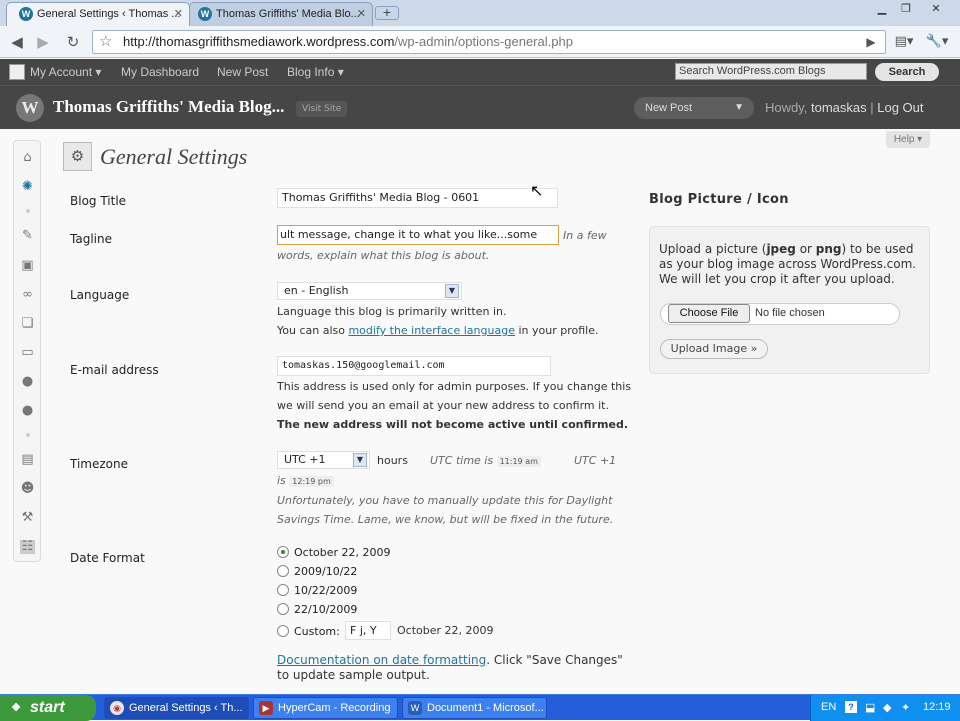 The height and width of the screenshot is (721, 960). I want to click on logout-link: Log Out, so click(900, 107).